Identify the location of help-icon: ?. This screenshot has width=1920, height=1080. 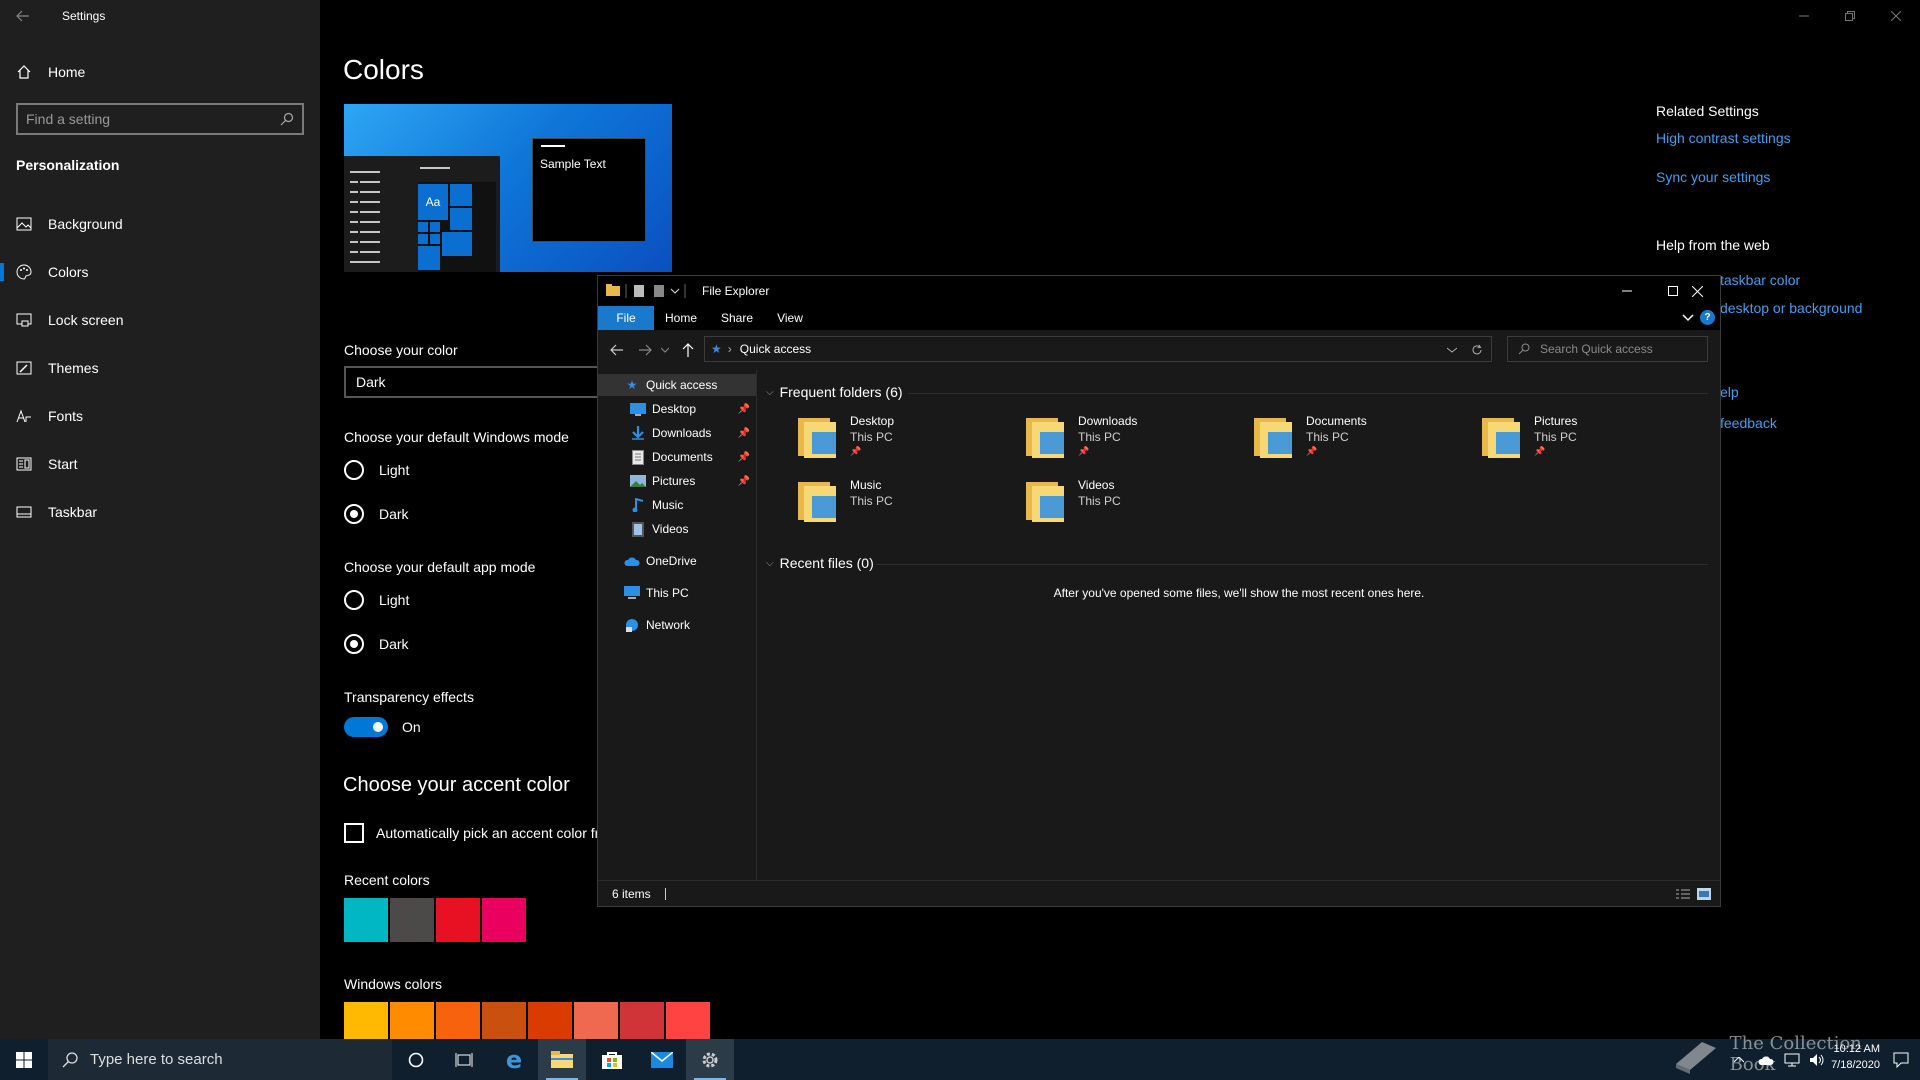
(1707, 317).